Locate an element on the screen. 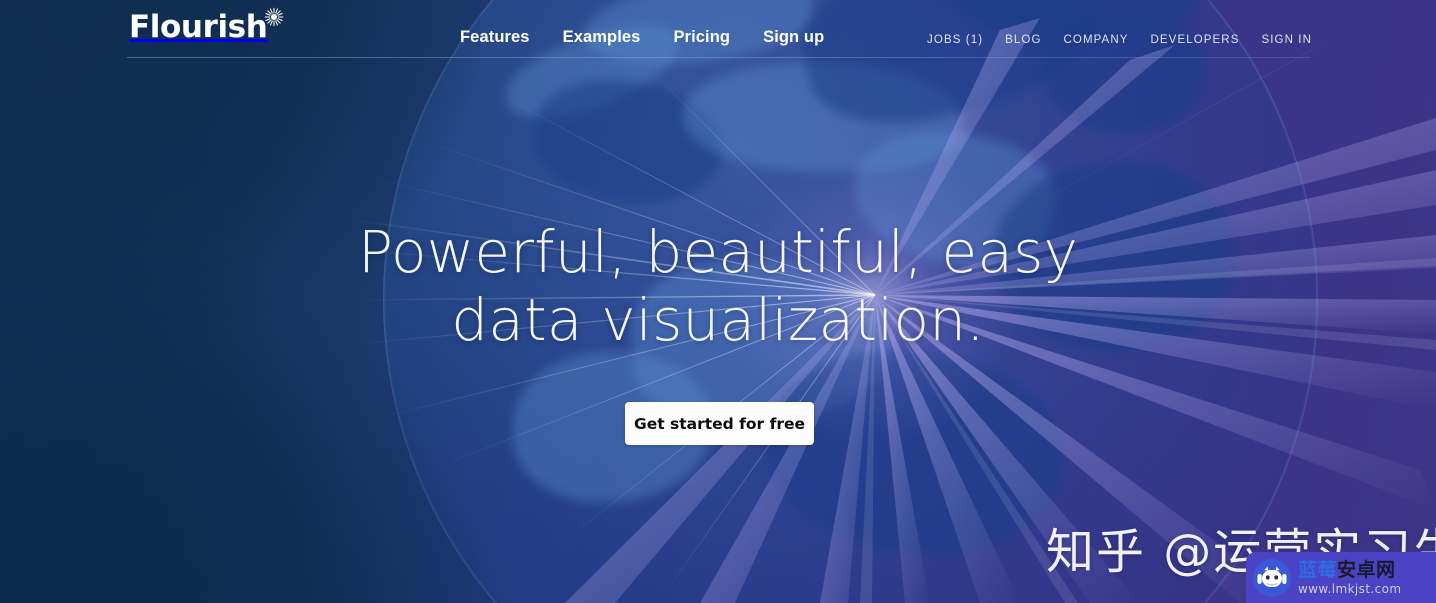 The width and height of the screenshot is (1436, 603). subnav-item-developers: DEVELOPERS is located at coordinates (1195, 40).